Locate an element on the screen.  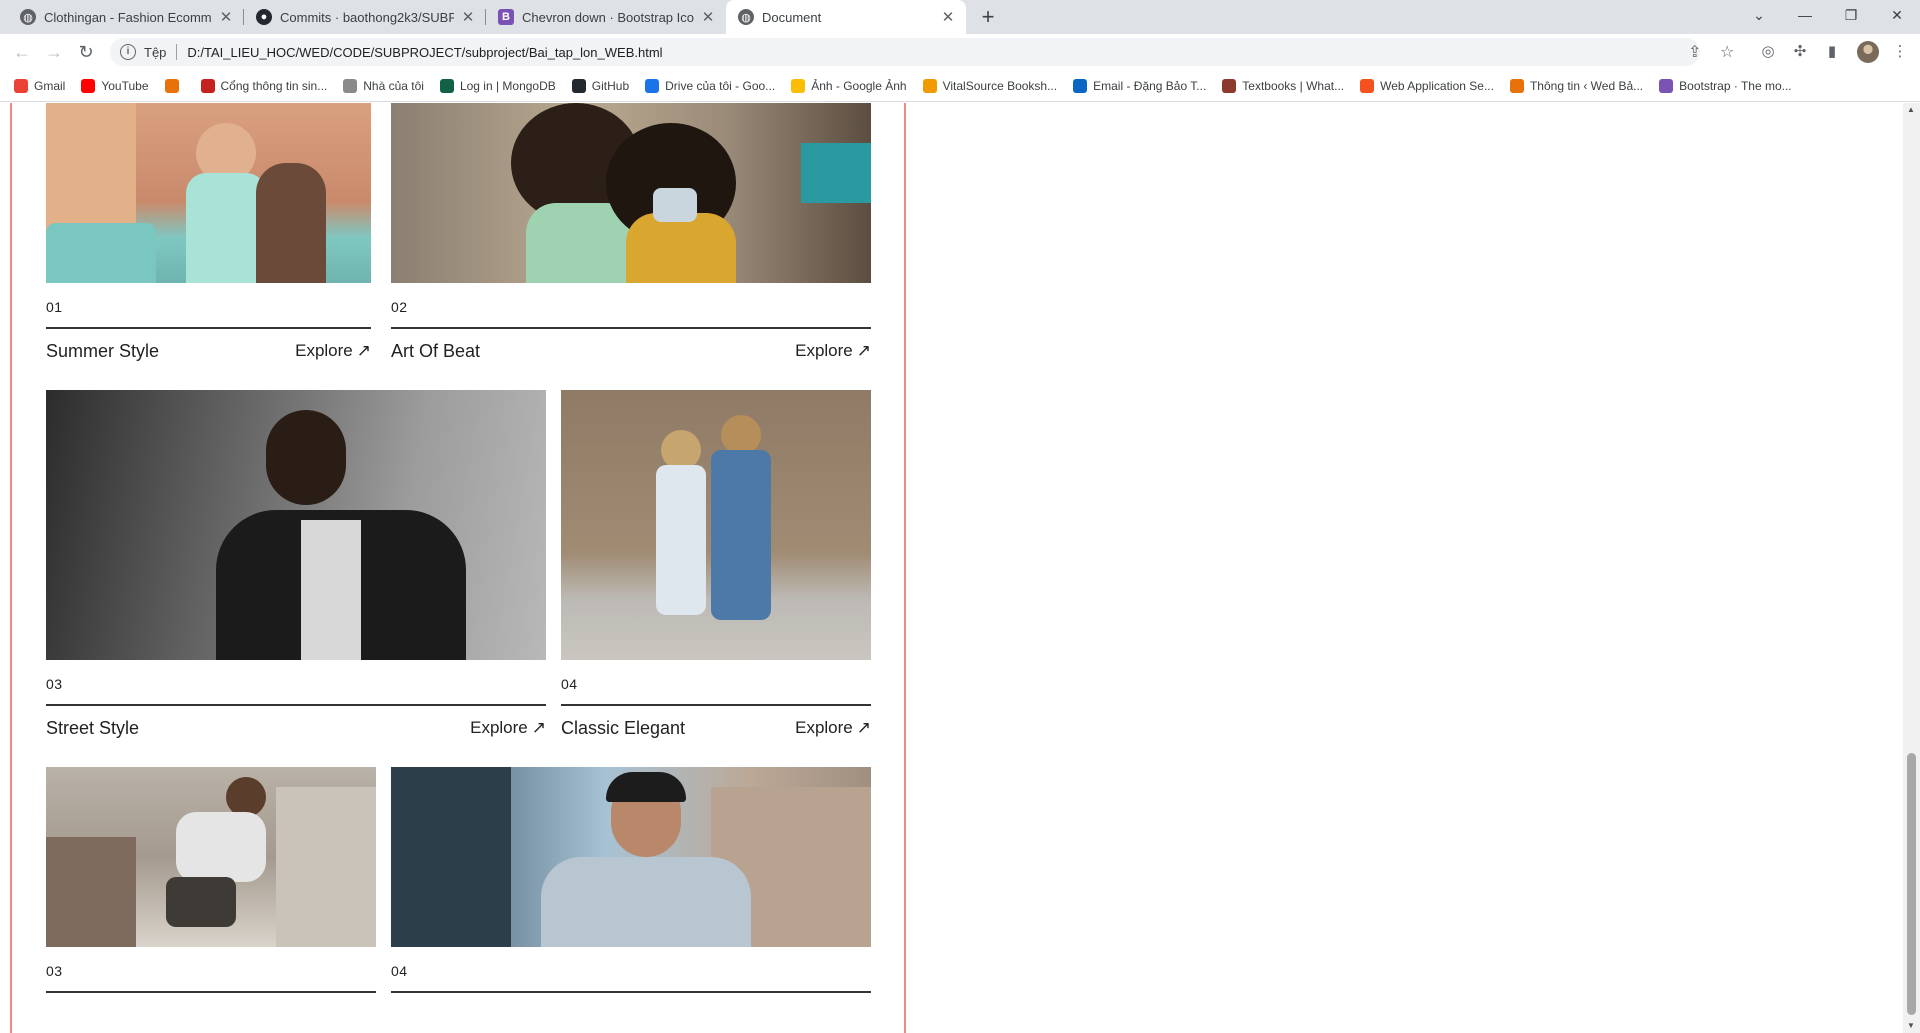
bookmark-item: Log in | MongoDB is located at coordinates (497, 85).